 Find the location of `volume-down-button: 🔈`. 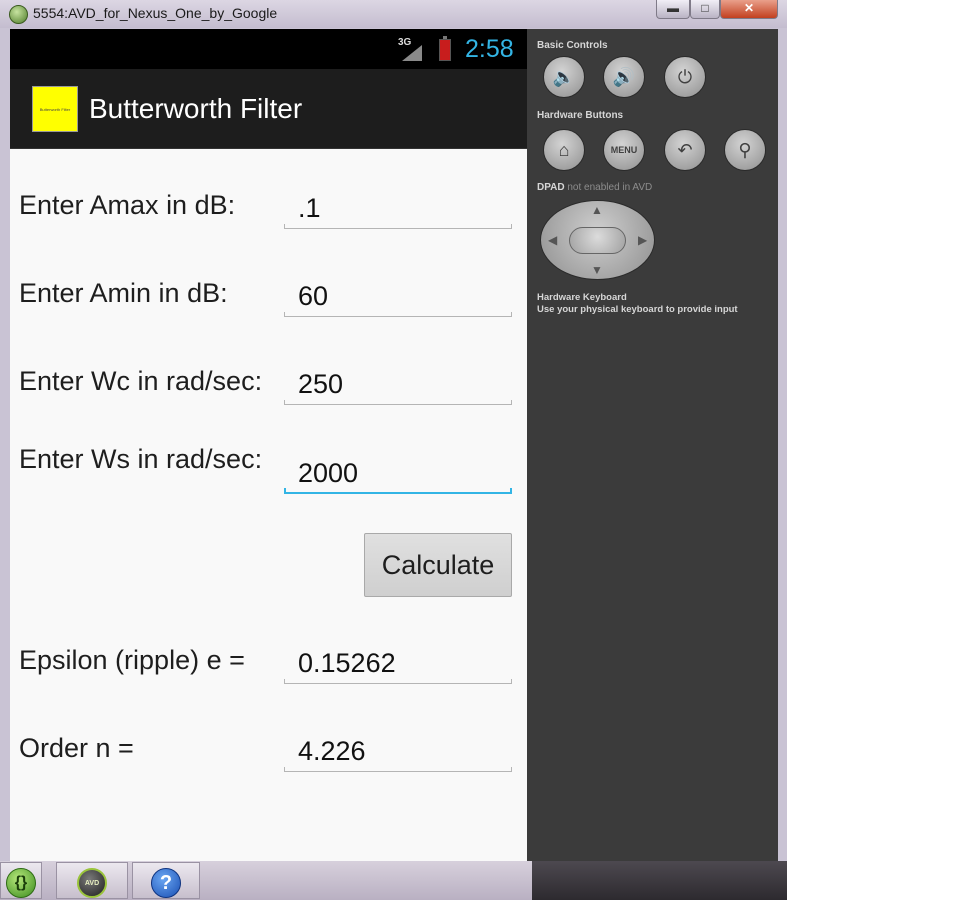

volume-down-button: 🔈 is located at coordinates (564, 77).